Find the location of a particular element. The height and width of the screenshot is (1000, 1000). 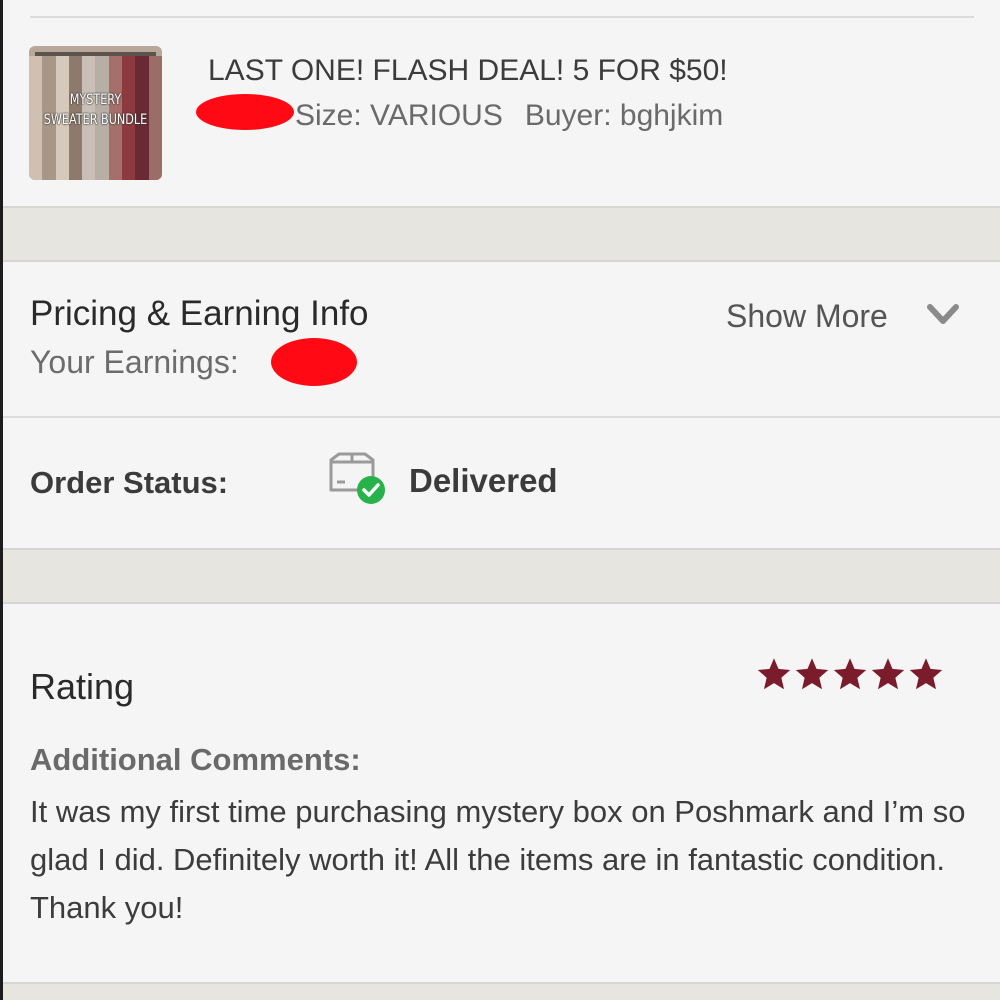

listing-title: LAST ONE! FLASH DEAL! 5 FOR $50! is located at coordinates (468, 70).